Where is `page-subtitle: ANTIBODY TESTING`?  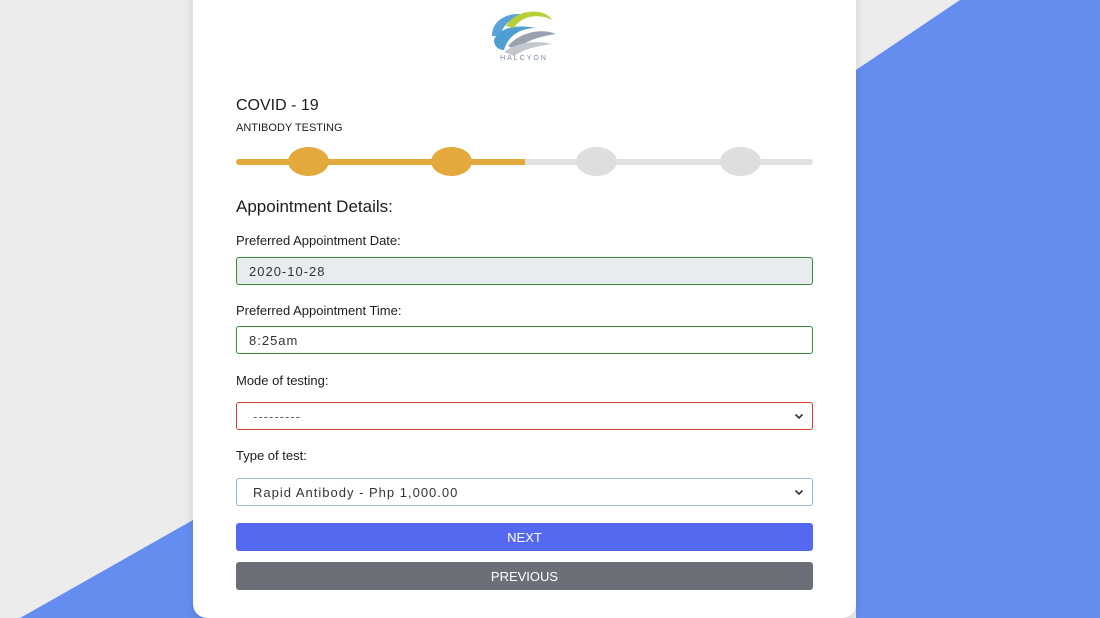 page-subtitle: ANTIBODY TESTING is located at coordinates (289, 128).